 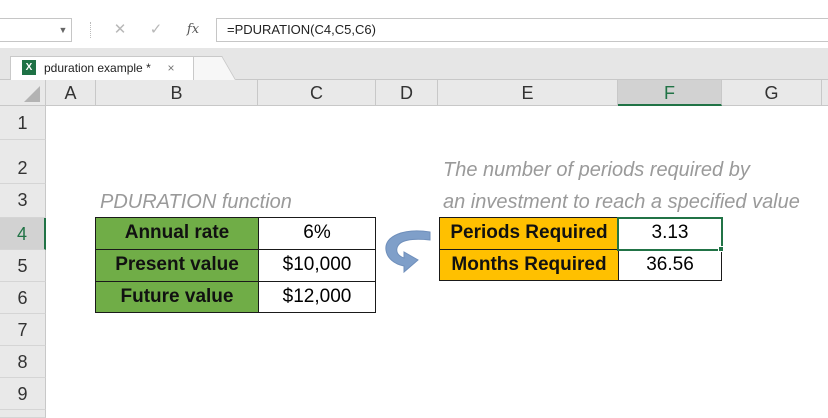 What do you see at coordinates (772, 93) in the screenshot?
I see `column-header-g: G` at bounding box center [772, 93].